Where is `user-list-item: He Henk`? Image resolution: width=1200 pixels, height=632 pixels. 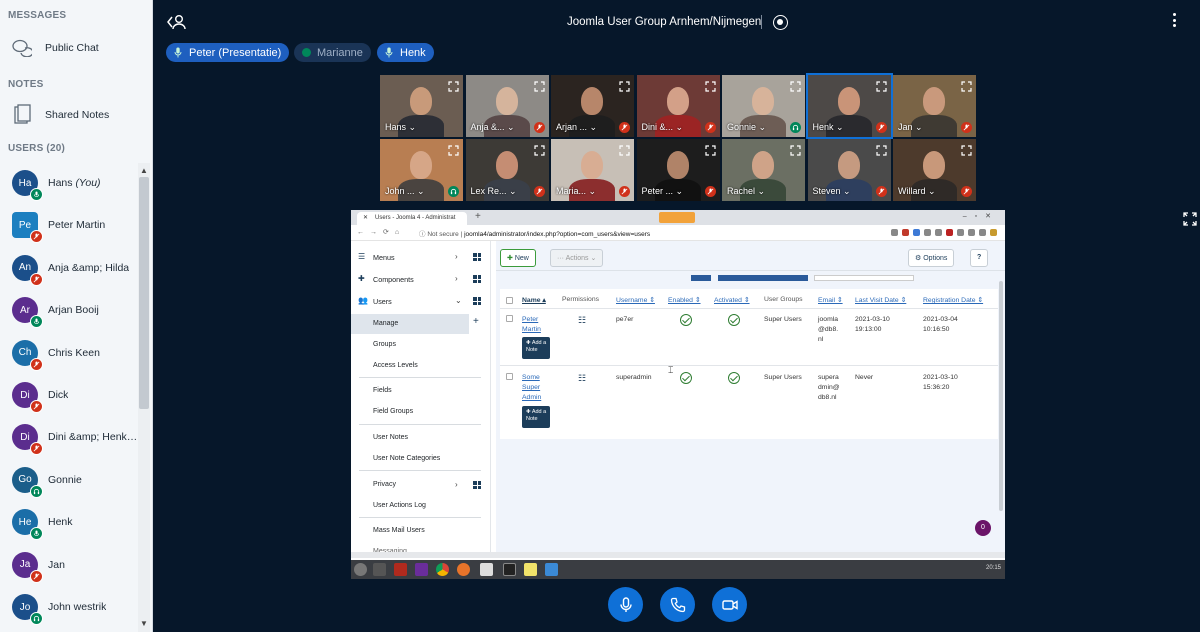 user-list-item: He Henk is located at coordinates (76, 522).